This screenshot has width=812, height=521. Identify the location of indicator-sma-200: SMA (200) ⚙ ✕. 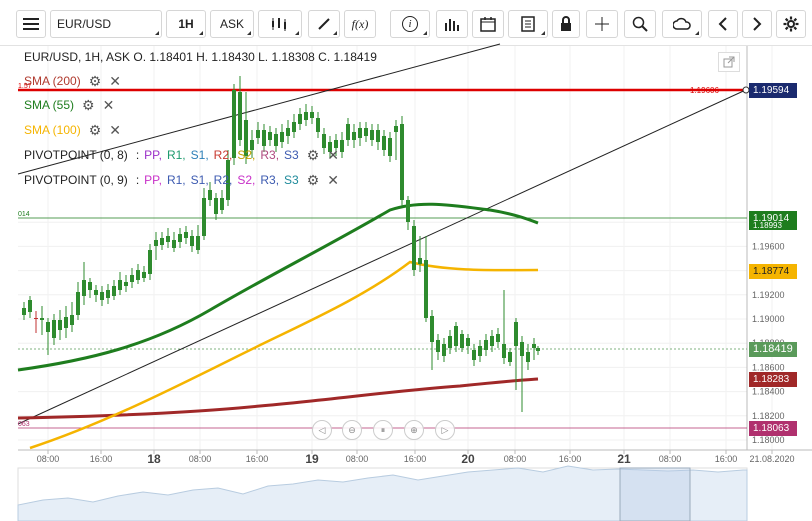
(72, 81).